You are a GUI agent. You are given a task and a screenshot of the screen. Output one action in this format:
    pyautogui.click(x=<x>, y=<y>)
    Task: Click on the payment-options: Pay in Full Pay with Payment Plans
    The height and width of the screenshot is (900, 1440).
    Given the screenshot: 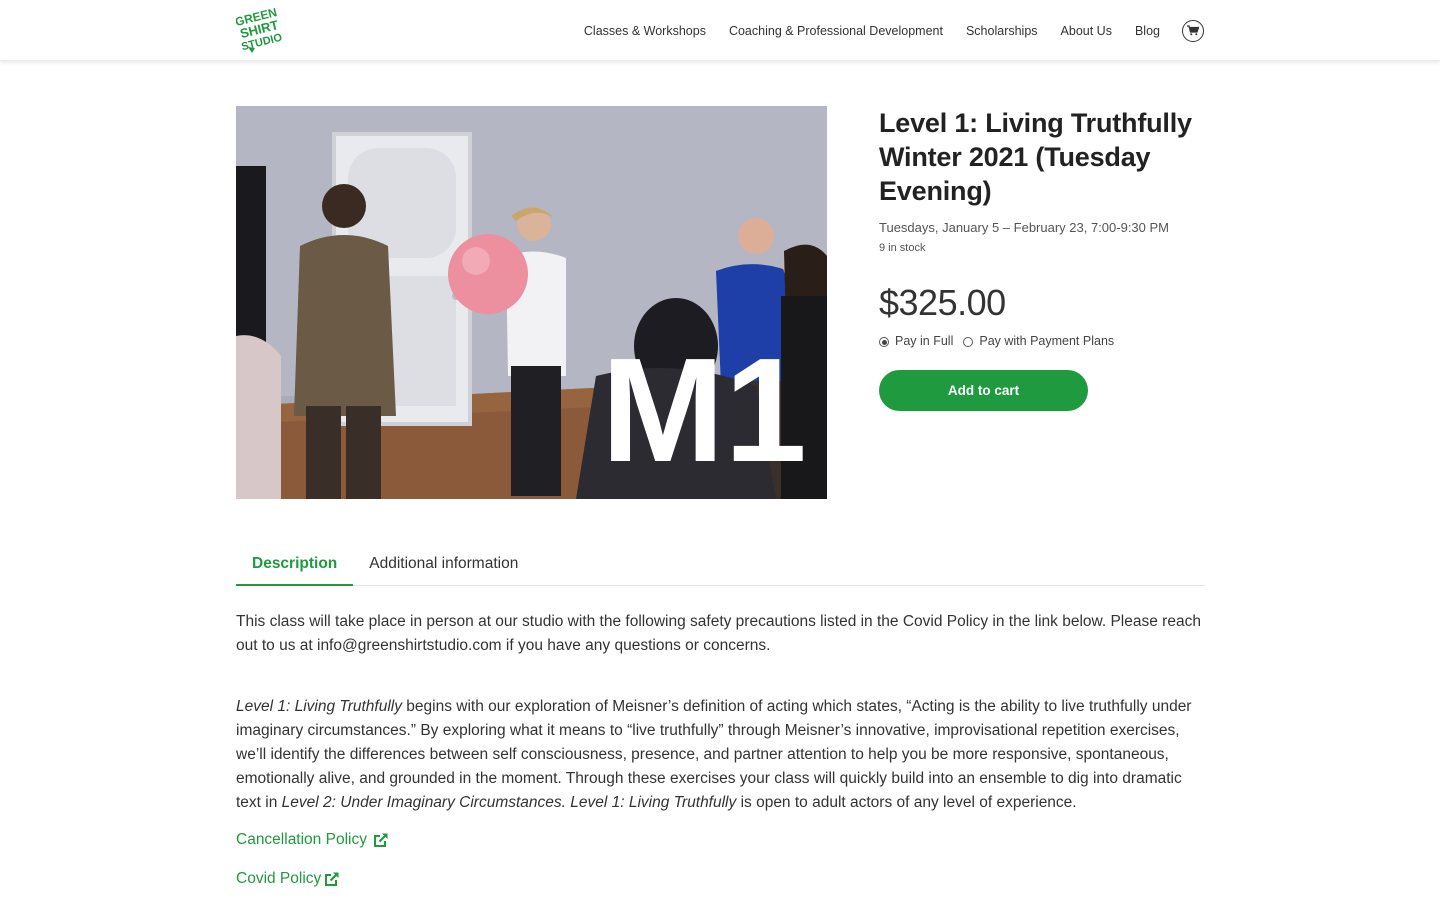 What is the action you would take?
    pyautogui.click(x=1042, y=341)
    